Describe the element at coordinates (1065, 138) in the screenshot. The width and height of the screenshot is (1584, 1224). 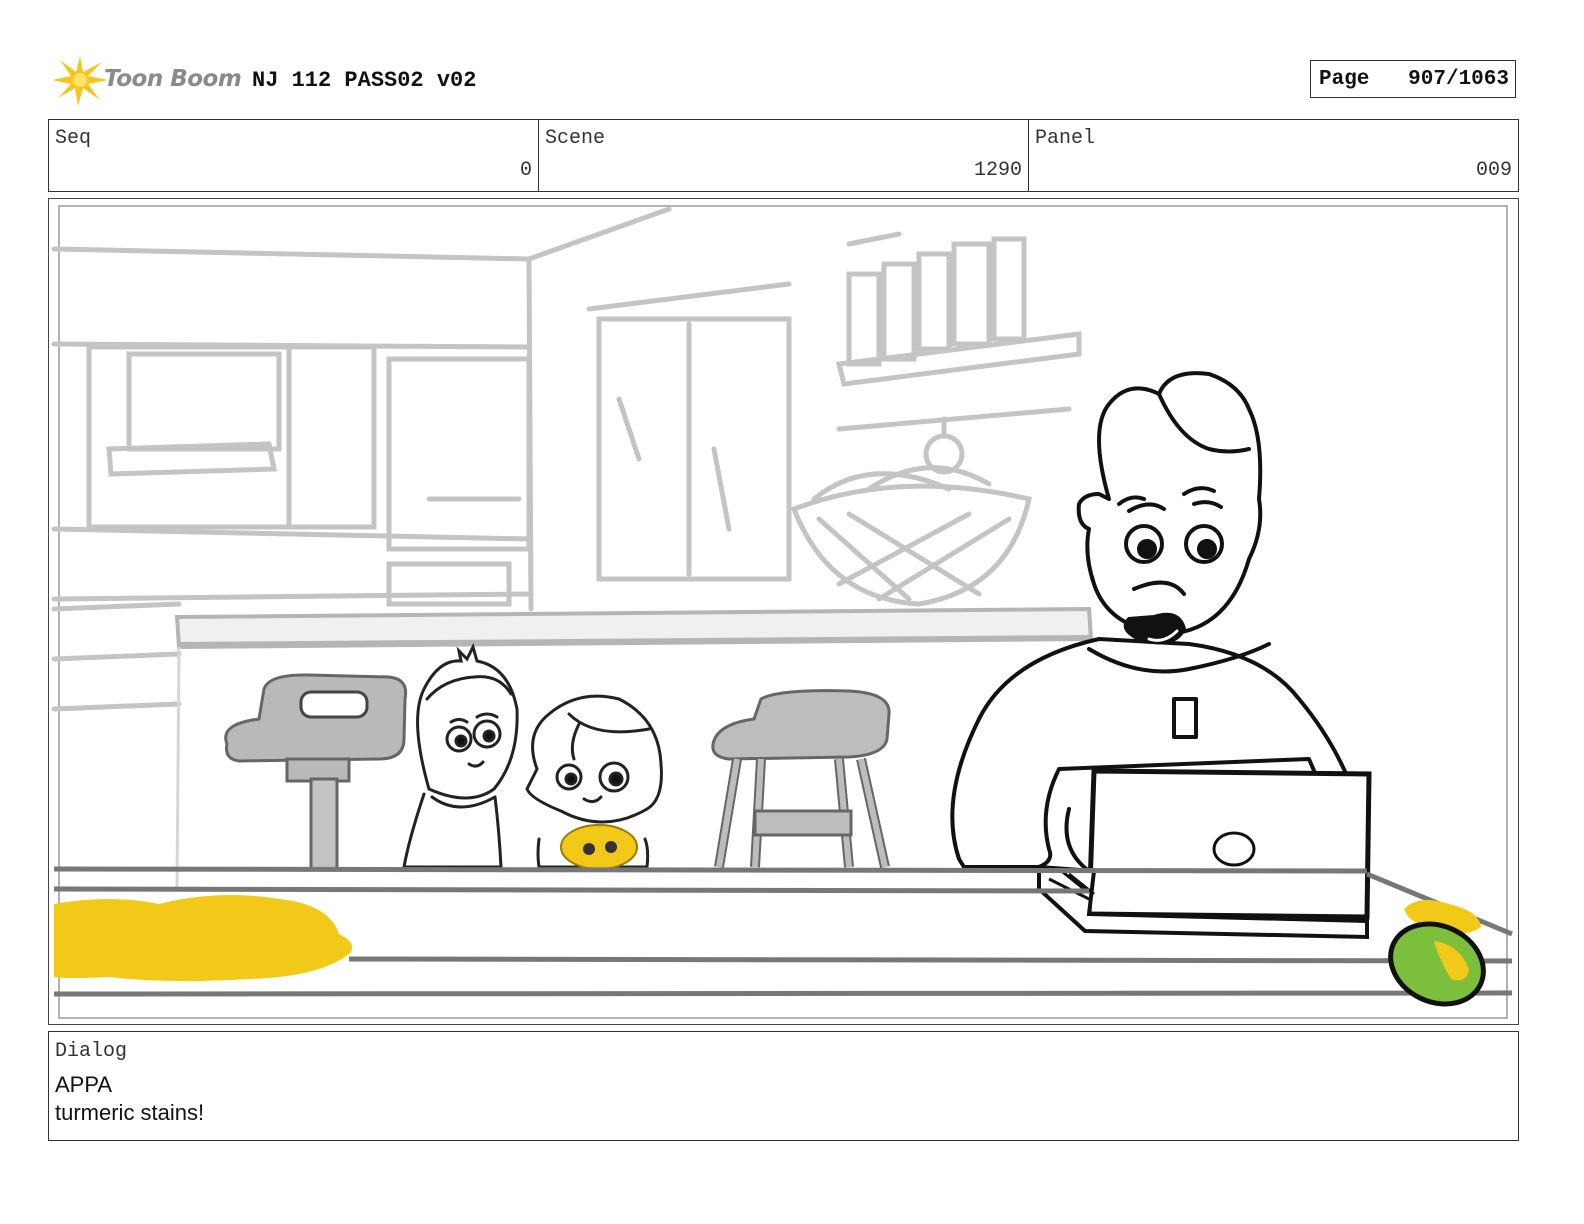
I see `panel-label: Panel` at that location.